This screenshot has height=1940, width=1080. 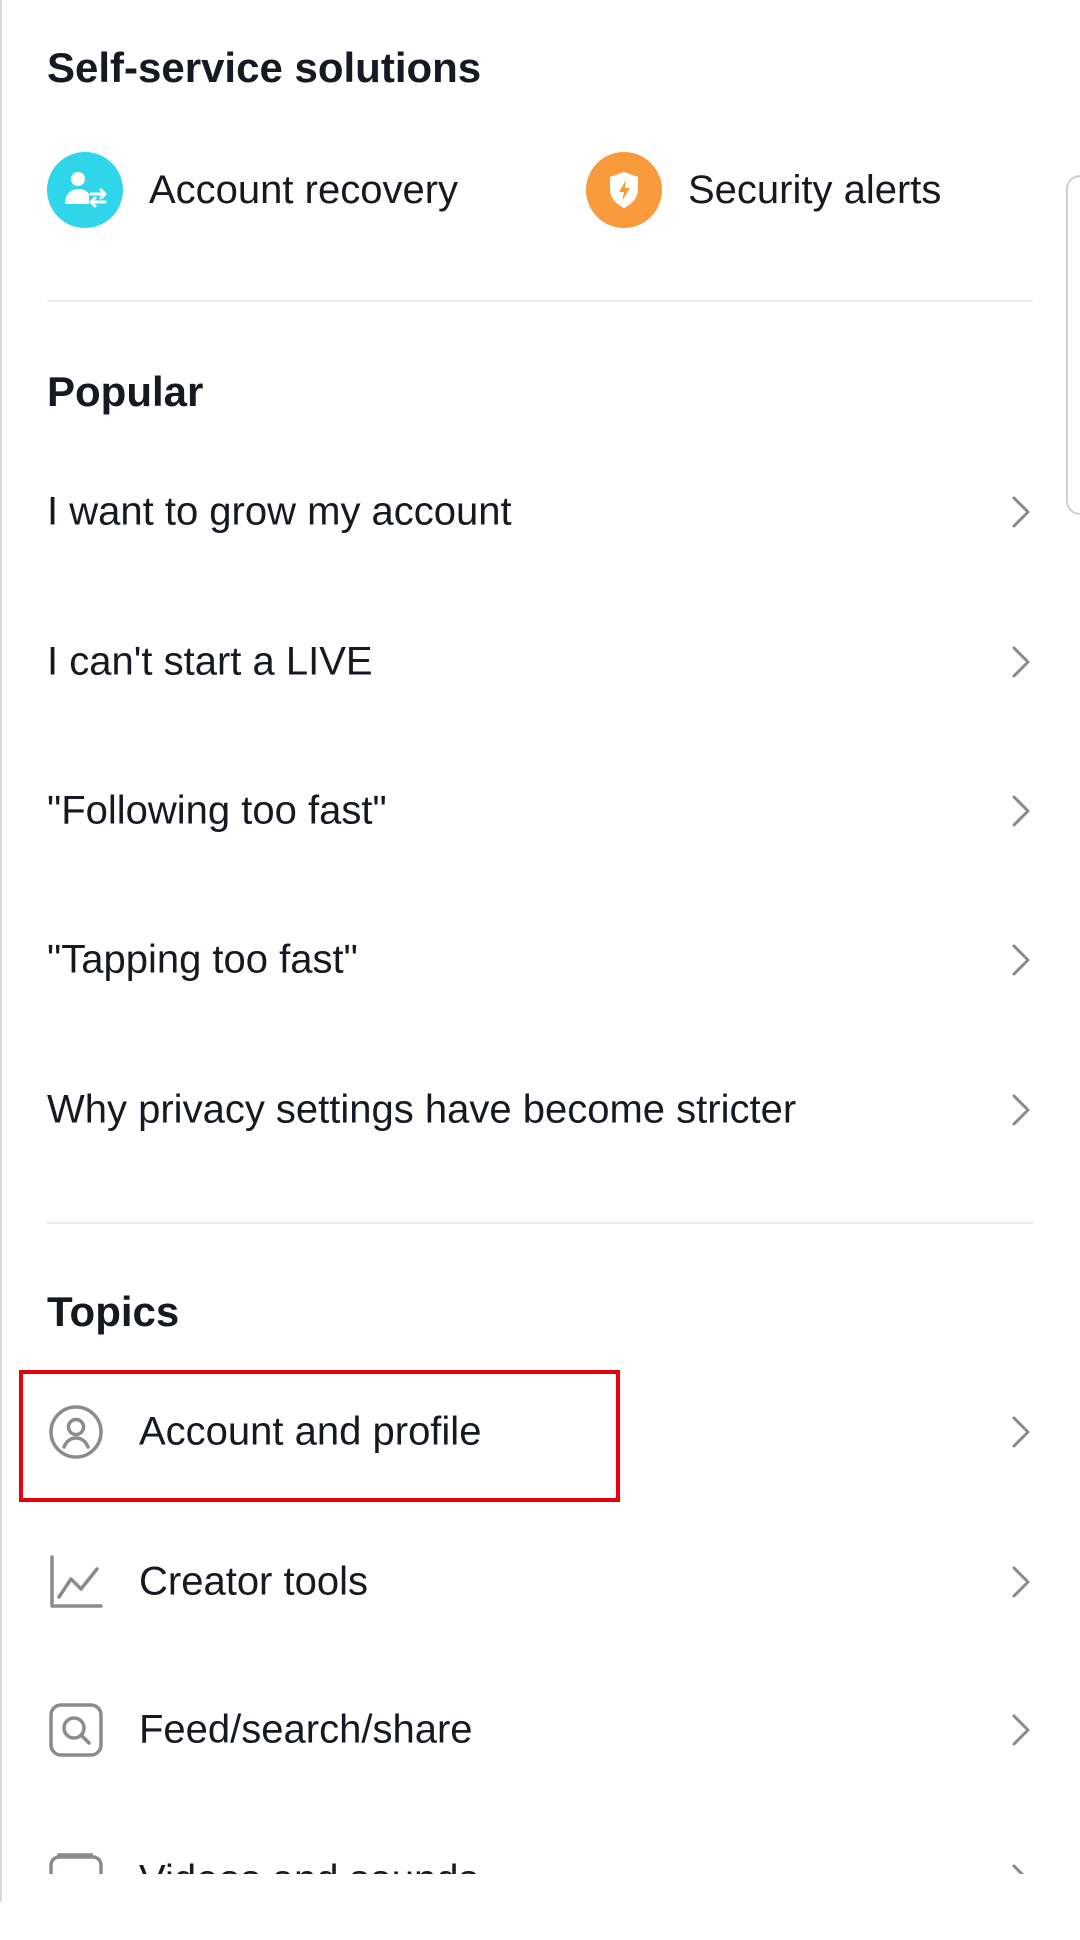 I want to click on account-recovery-button: Account recovery, so click(x=252, y=190).